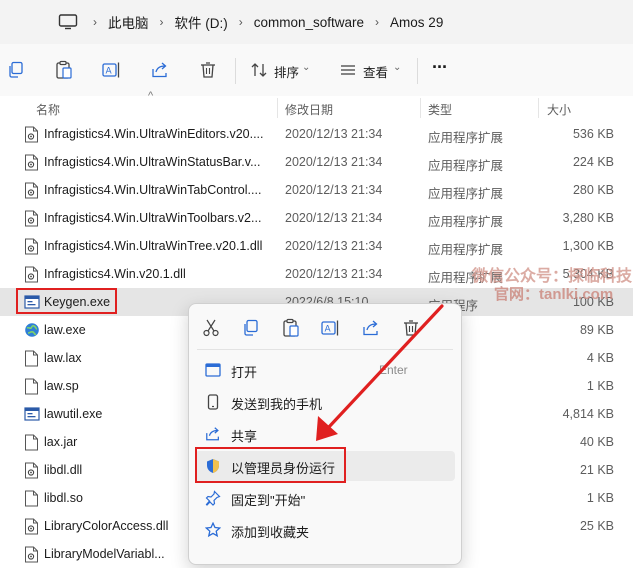 This screenshot has width=633, height=568. I want to click on file-size: 4,814 KB, so click(588, 414).